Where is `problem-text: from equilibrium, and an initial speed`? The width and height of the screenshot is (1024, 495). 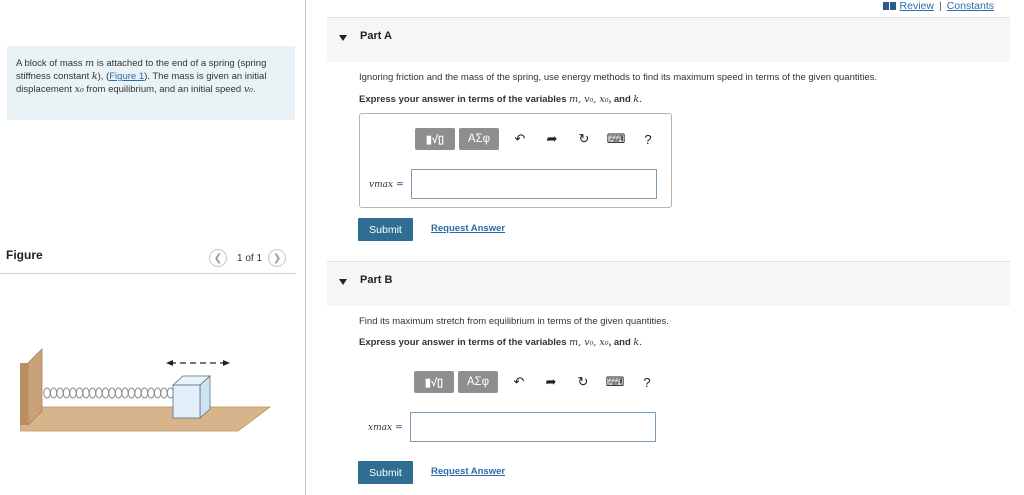 problem-text: from equilibrium, and an initial speed is located at coordinates (163, 89).